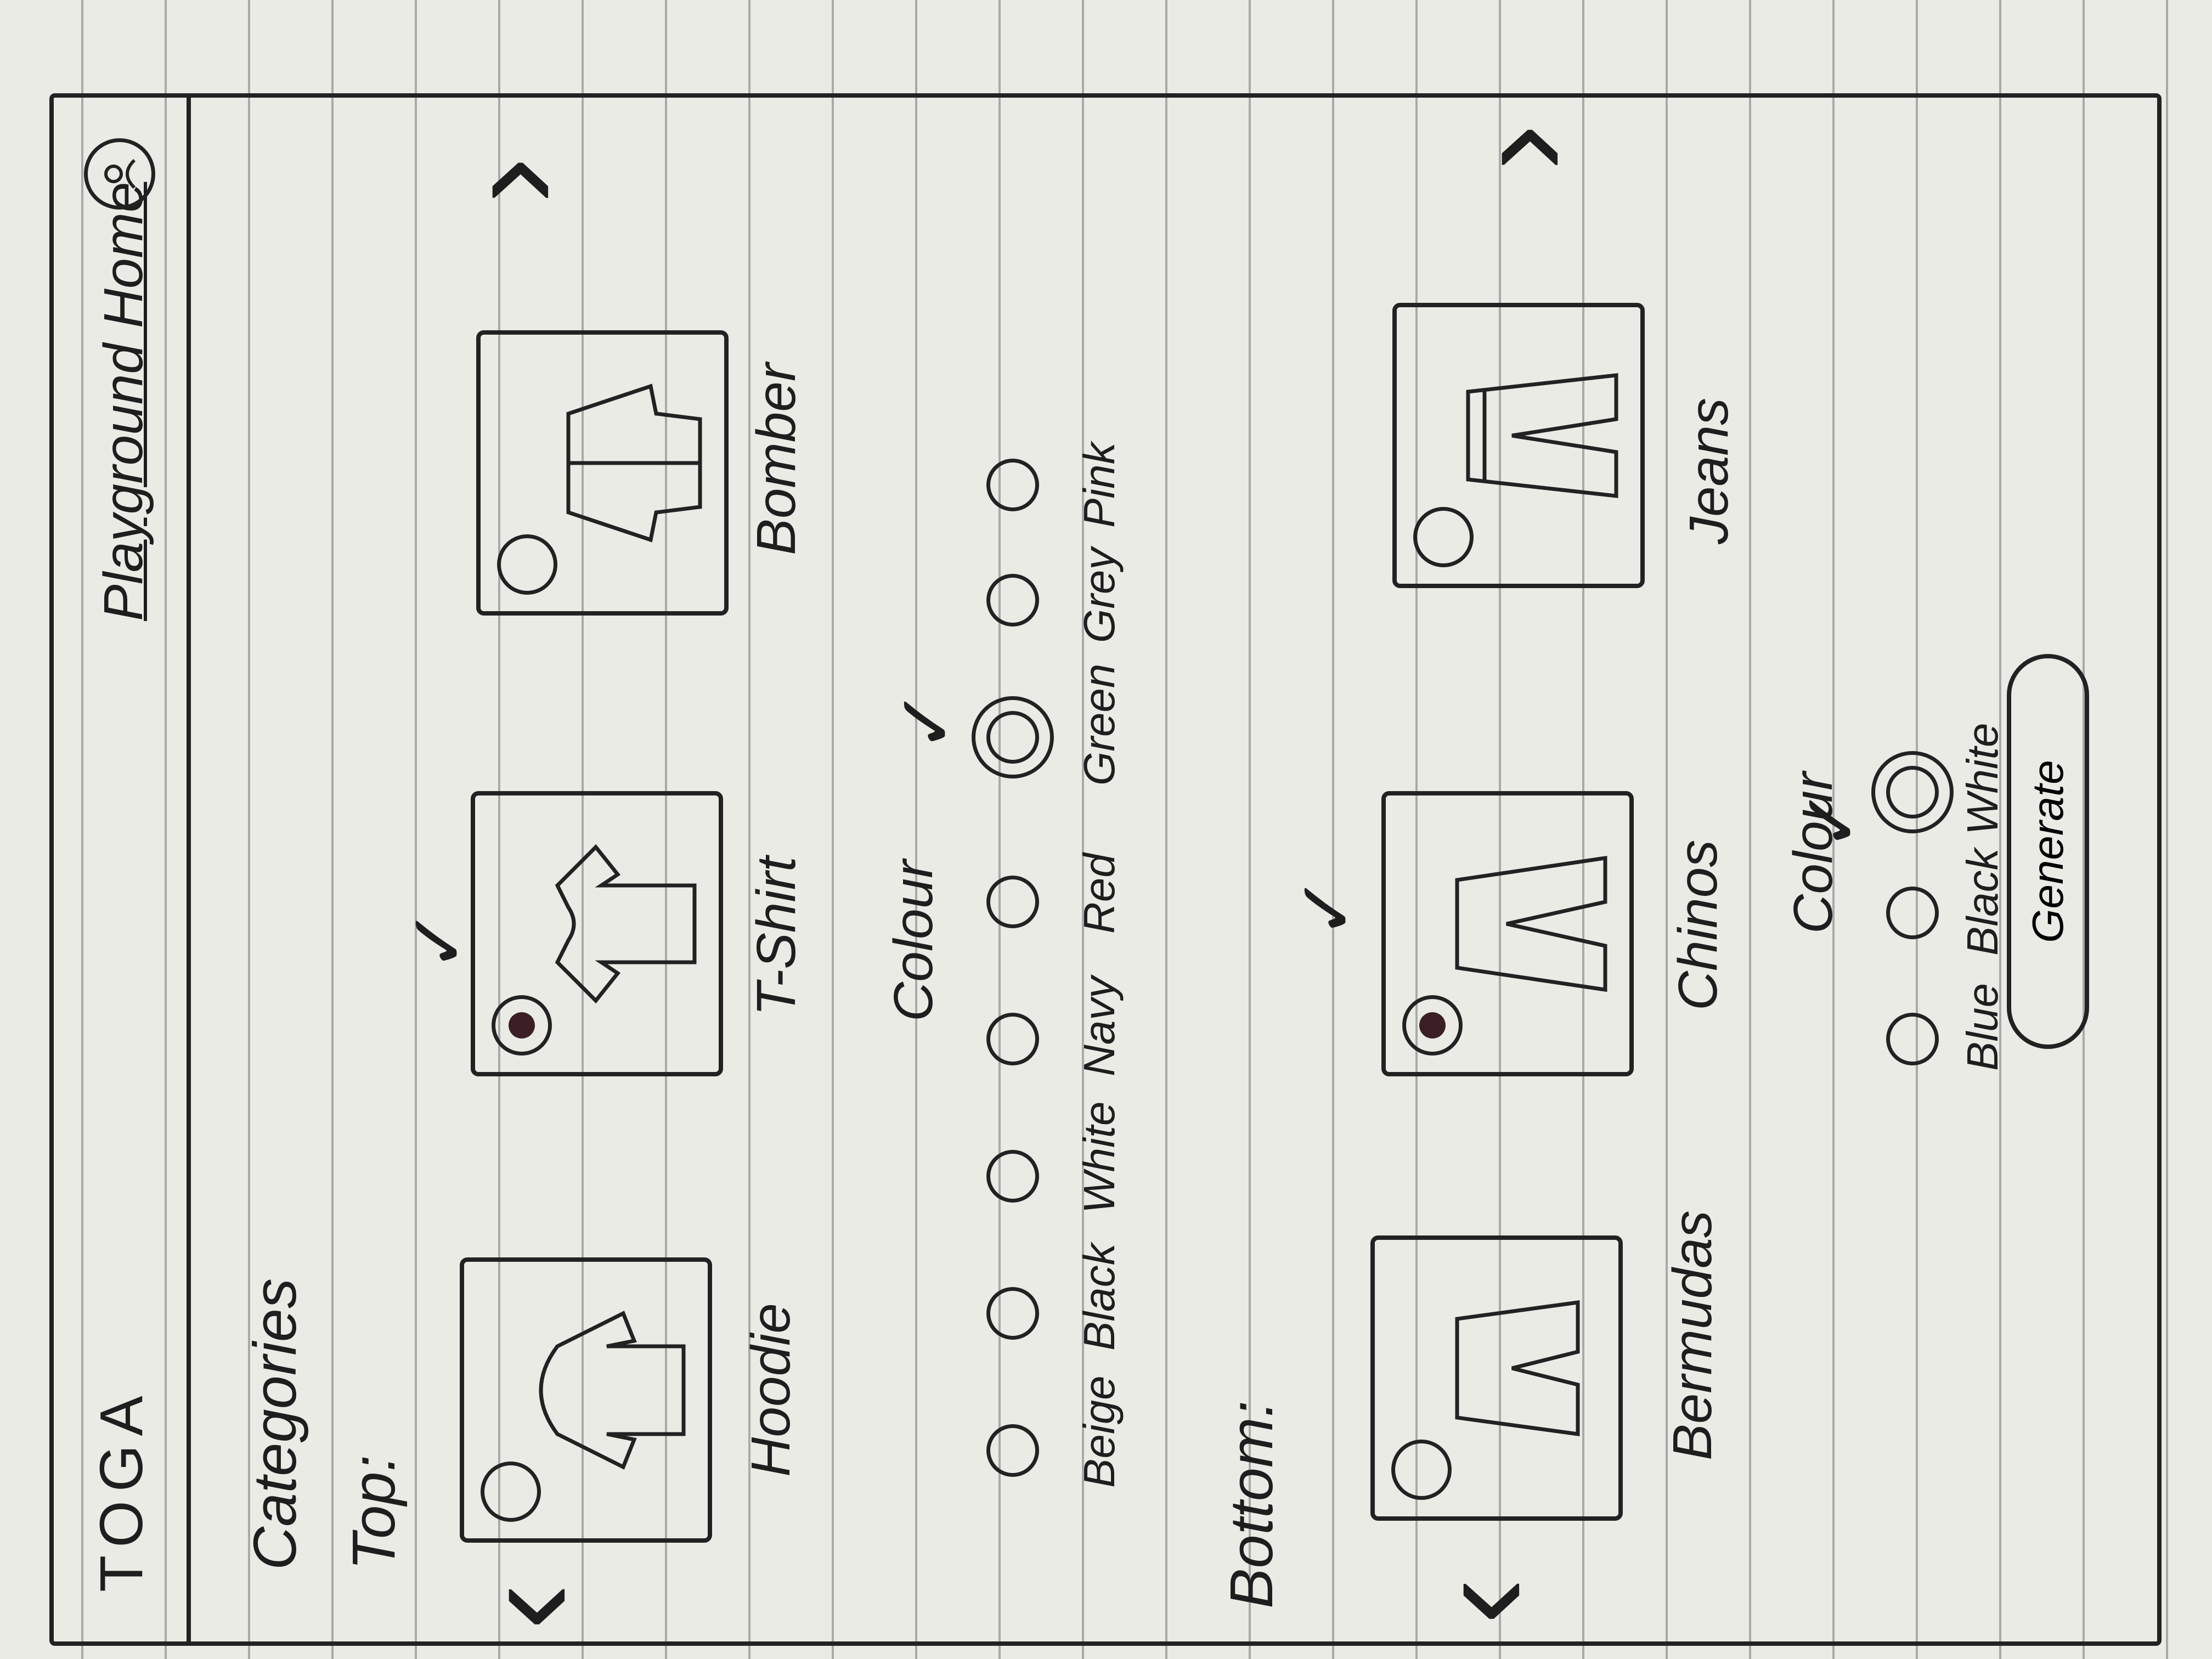 The image size is (2212, 1659). I want to click on top-colour-swatch-black, so click(1012, 1314).